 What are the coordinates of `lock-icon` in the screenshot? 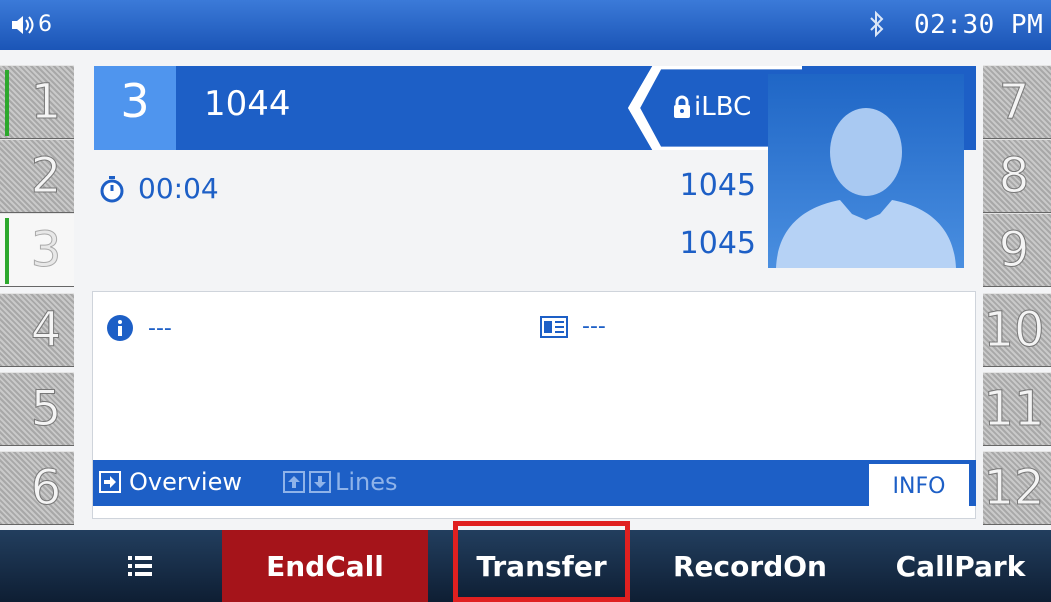 It's located at (682, 106).